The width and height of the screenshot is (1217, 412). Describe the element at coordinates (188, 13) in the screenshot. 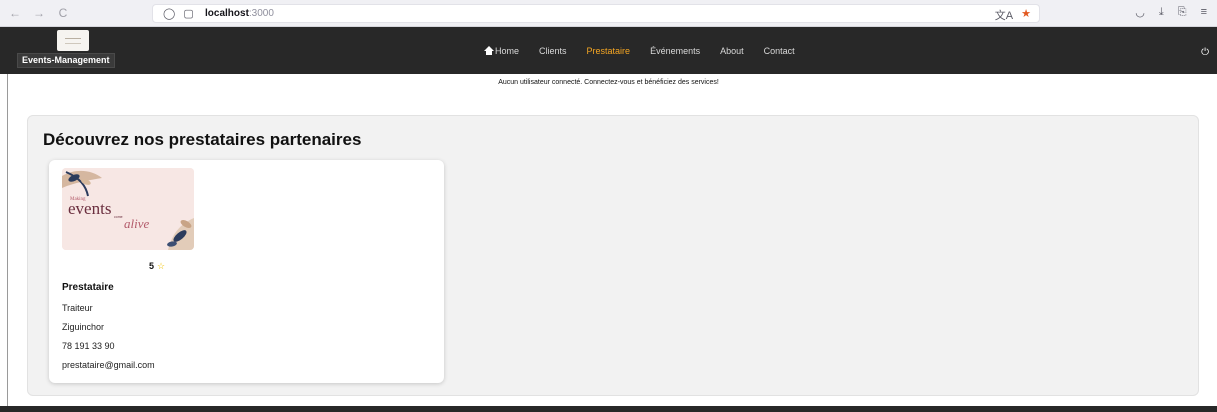

I see `page-icon: ▢` at that location.